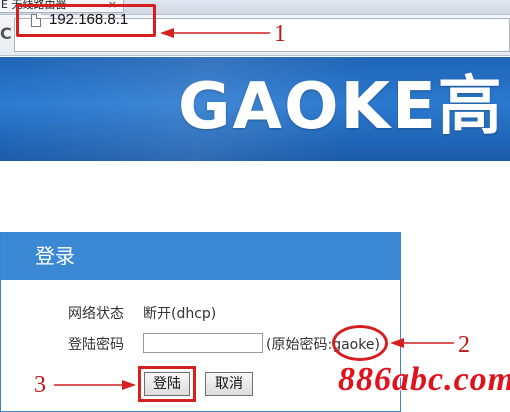 This screenshot has width=510, height=412. Describe the element at coordinates (299, 345) in the screenshot. I see `password-hint-prefix: (原始密码:` at that location.